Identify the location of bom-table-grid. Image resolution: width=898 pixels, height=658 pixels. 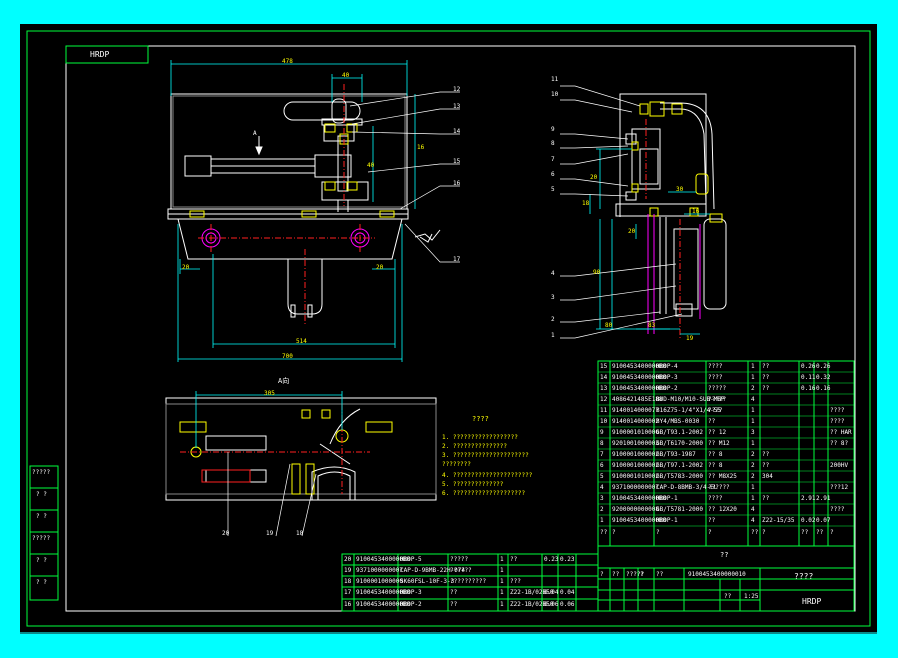
(726, 453).